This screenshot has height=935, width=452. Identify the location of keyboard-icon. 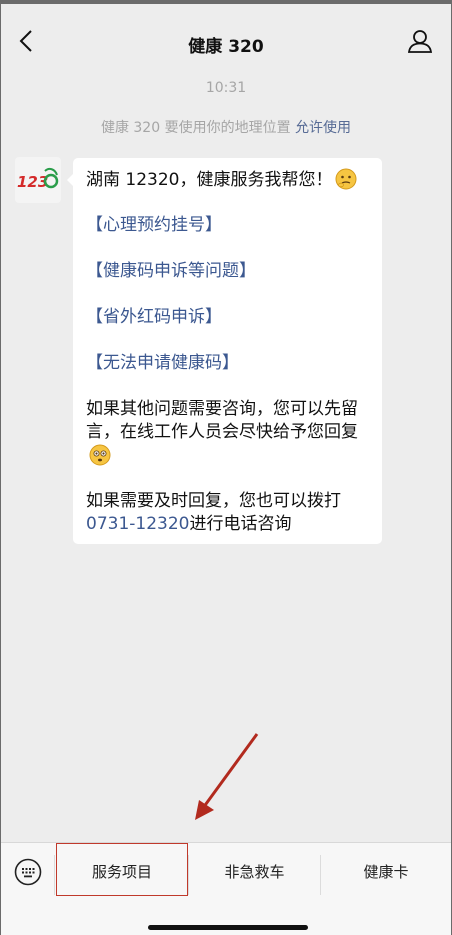
(28, 872).